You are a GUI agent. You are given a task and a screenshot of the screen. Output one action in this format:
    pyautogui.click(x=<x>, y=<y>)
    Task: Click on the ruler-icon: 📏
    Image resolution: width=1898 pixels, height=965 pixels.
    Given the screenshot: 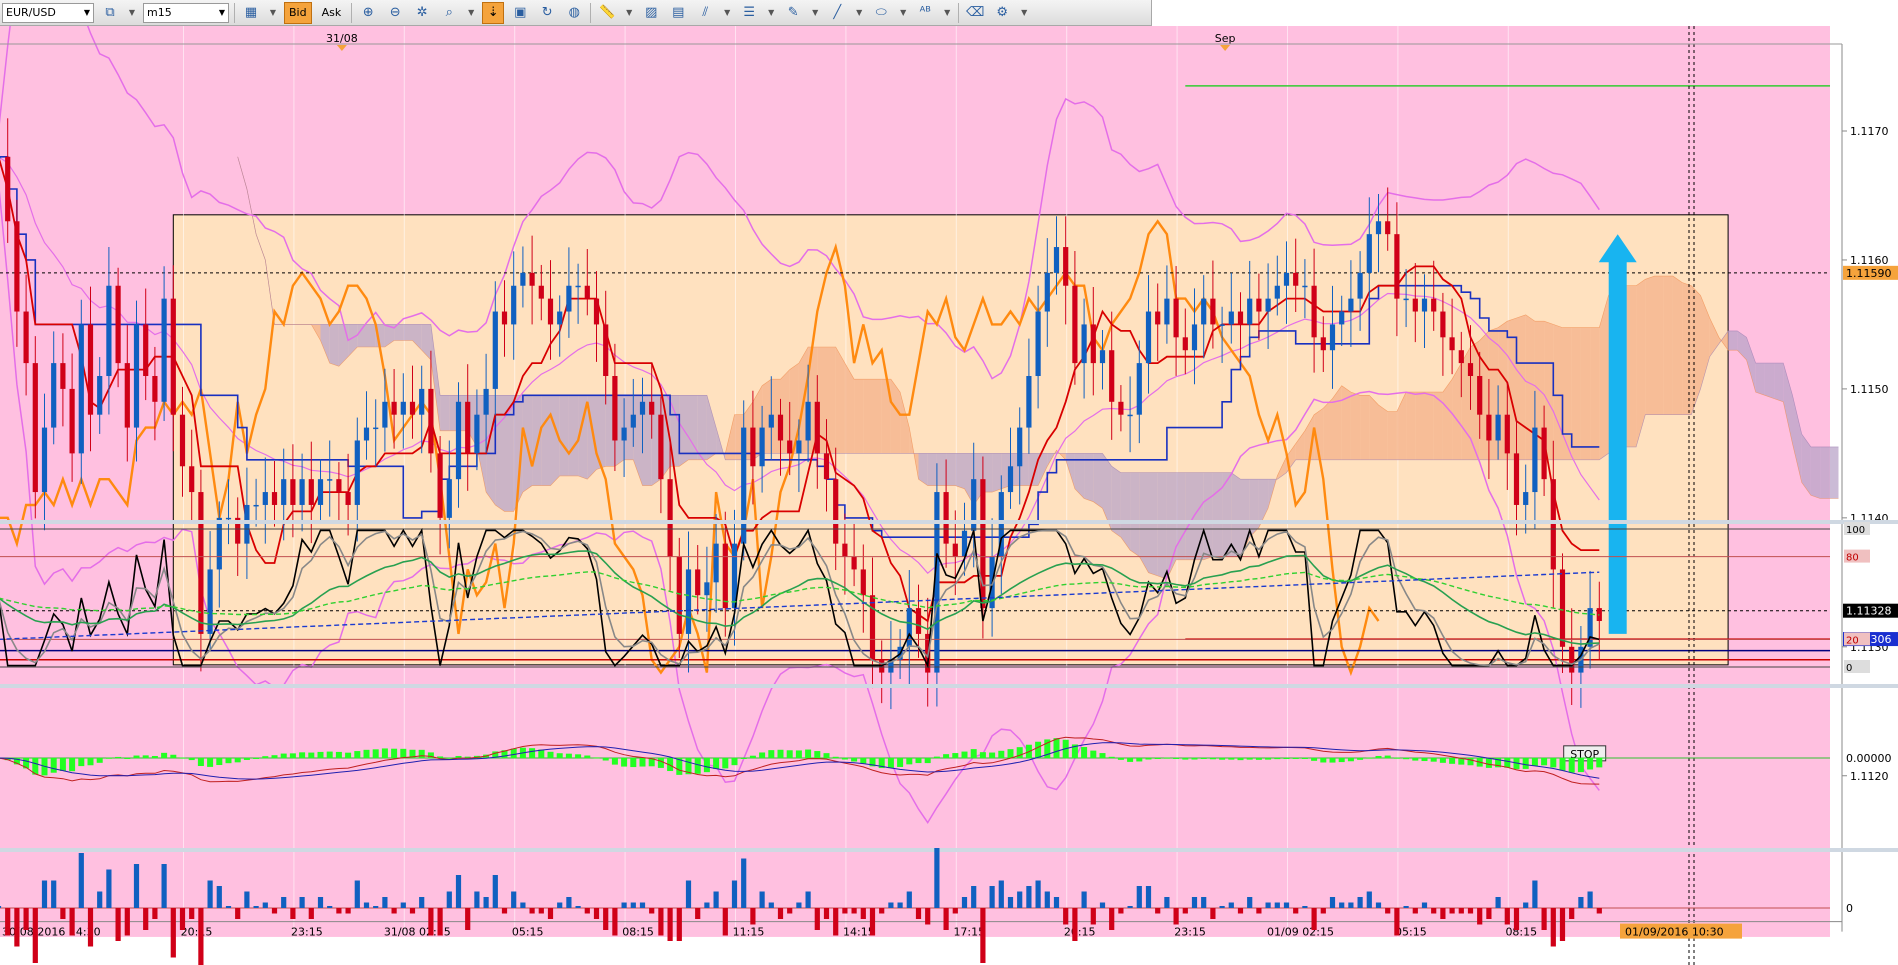 What is the action you would take?
    pyautogui.click(x=607, y=13)
    